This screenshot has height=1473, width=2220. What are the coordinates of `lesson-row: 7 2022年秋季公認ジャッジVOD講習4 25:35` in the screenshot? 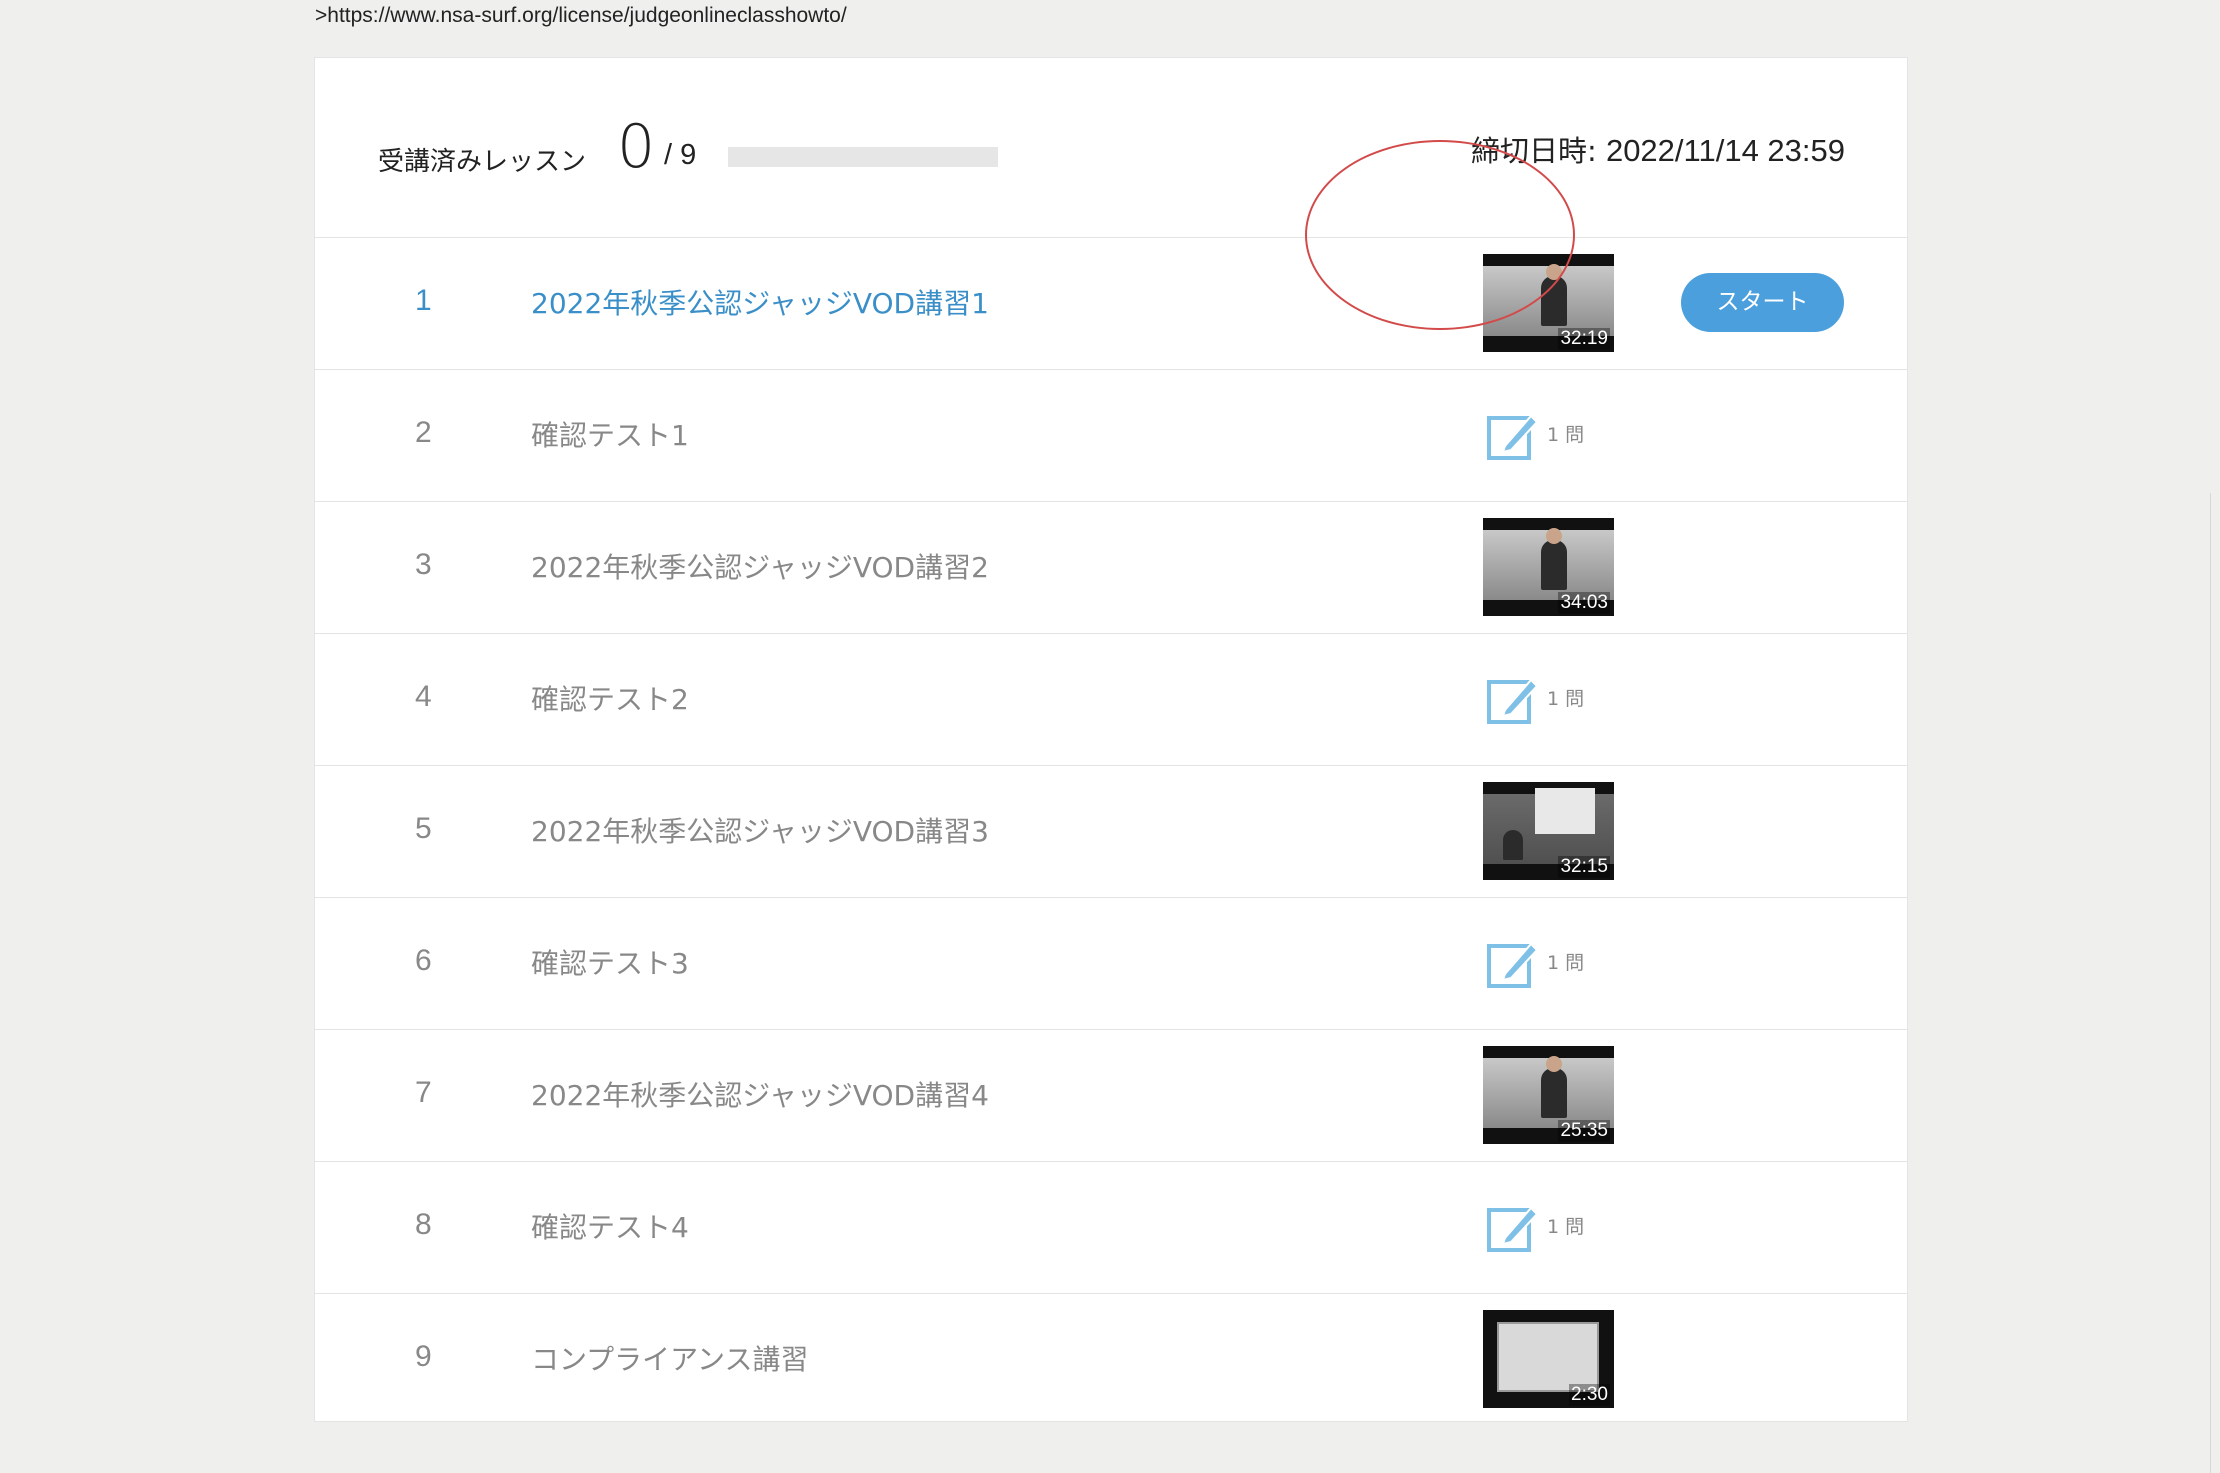 It's located at (1111, 1096).